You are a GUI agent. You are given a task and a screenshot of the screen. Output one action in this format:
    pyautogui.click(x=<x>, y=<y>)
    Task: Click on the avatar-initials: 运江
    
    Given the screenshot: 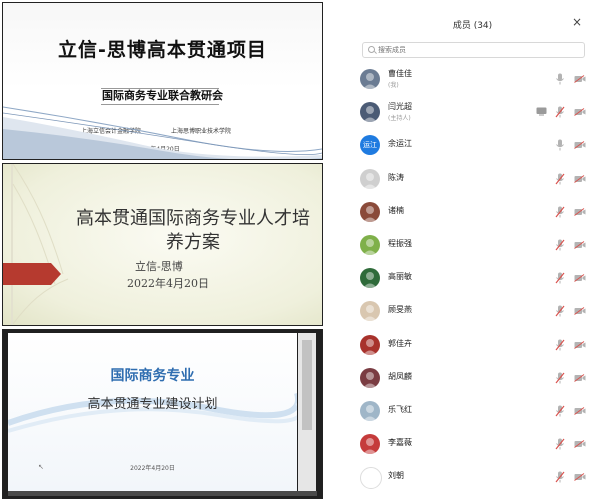 What is the action you would take?
    pyautogui.click(x=370, y=145)
    